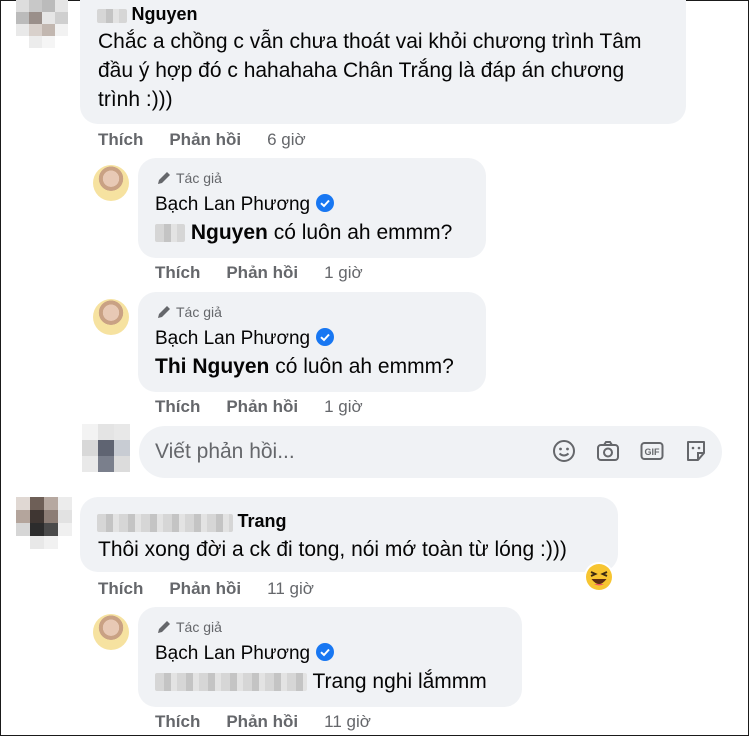 This screenshot has width=749, height=736. Describe the element at coordinates (229, 232) in the screenshot. I see `mention-link: Nguyen` at that location.